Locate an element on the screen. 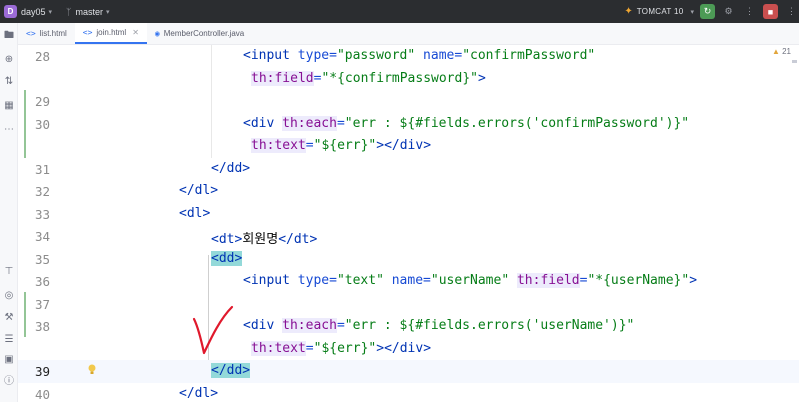 The height and width of the screenshot is (402, 799). tab-label: list.html is located at coordinates (53, 33).